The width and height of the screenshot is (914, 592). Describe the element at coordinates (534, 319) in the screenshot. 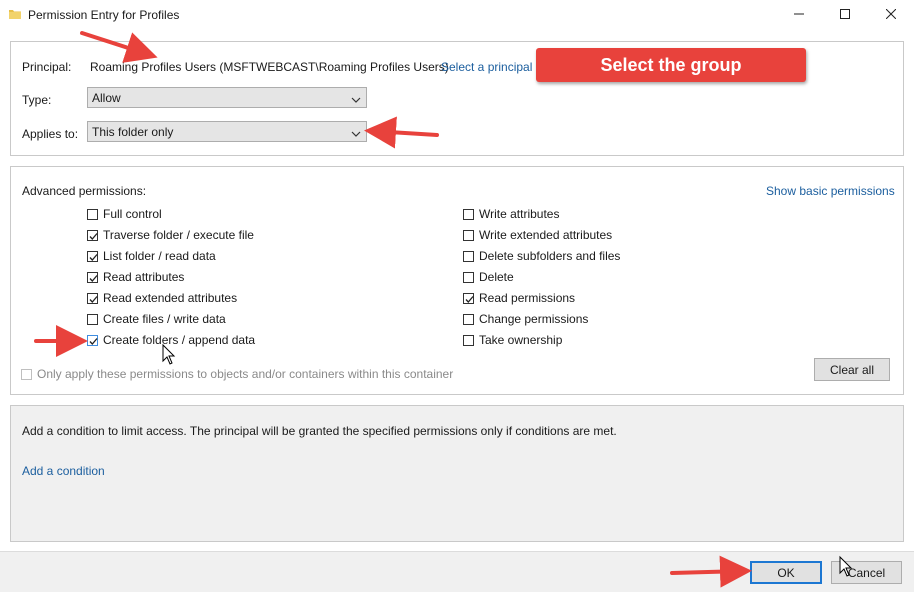

I see `permission-label: Change permissions` at that location.